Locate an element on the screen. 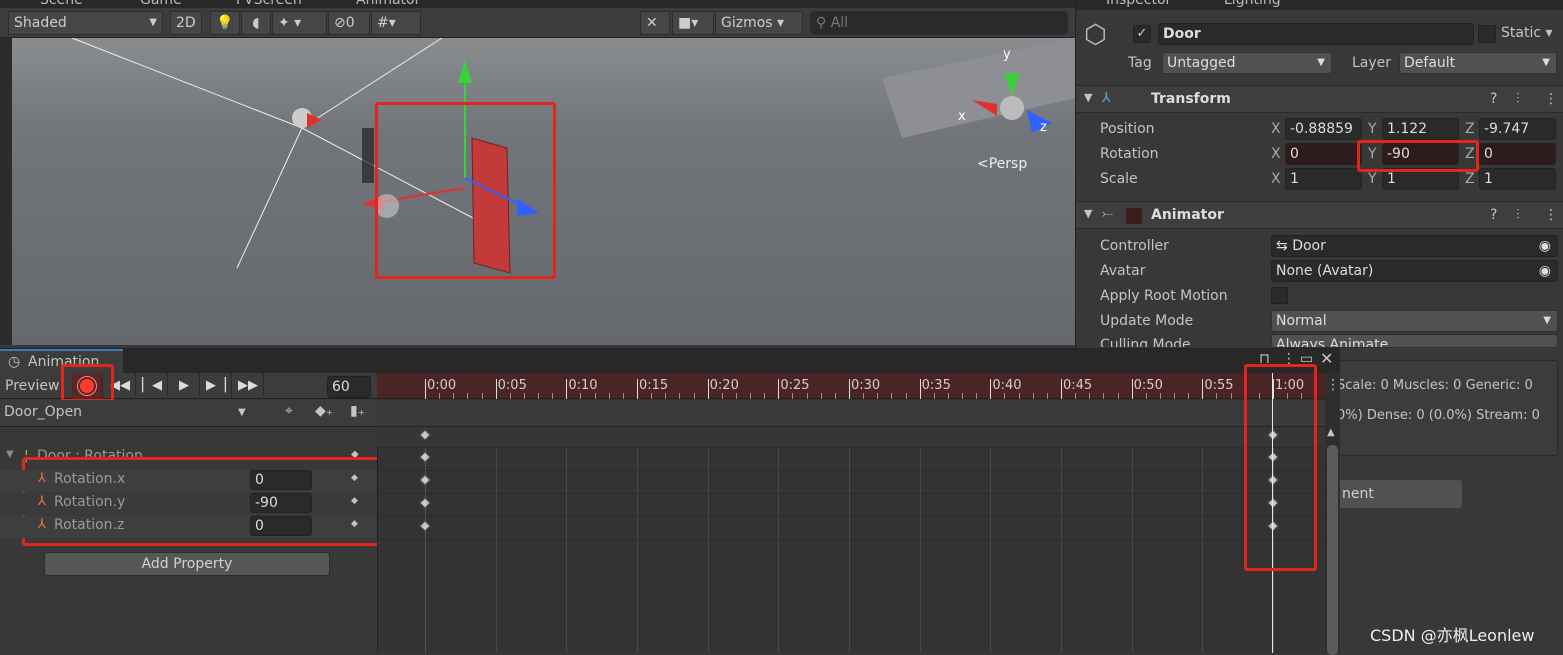 This screenshot has width=1563, height=655. position-x-field: -0.88859 is located at coordinates (1323, 129).